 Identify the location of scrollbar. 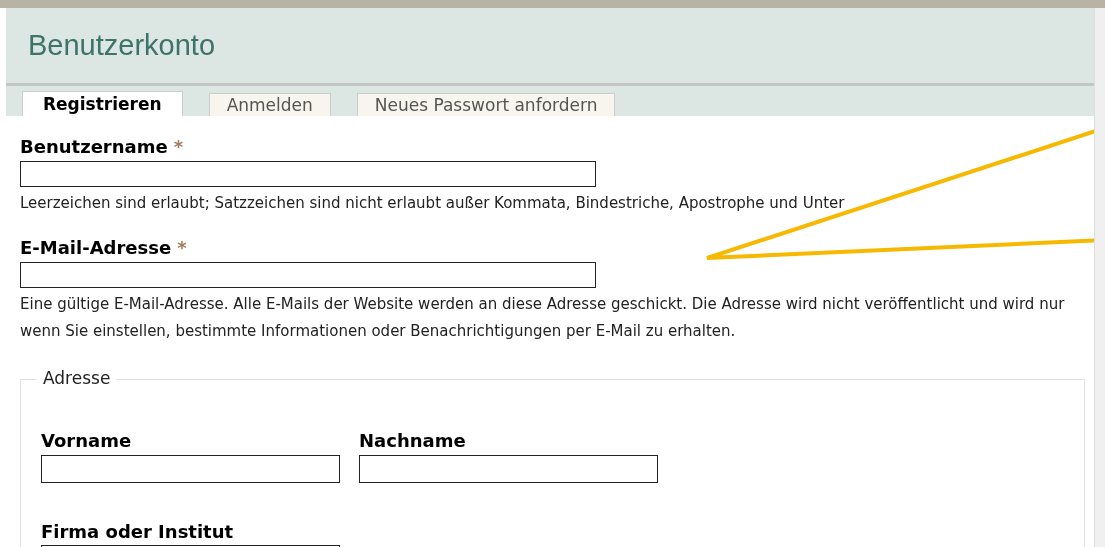
(1099, 277).